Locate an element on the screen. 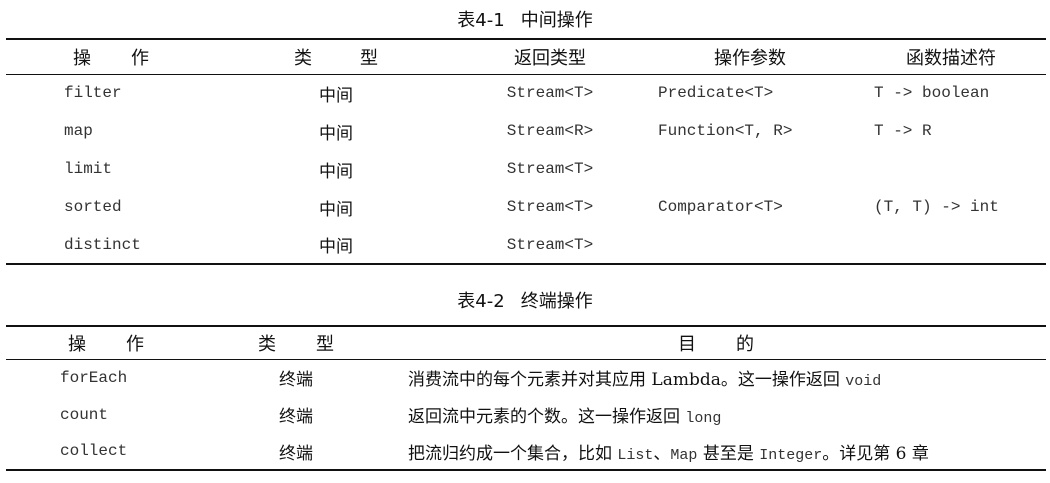 This screenshot has height=483, width=1050. cell-descriptor: T -> boolean is located at coordinates (932, 93).